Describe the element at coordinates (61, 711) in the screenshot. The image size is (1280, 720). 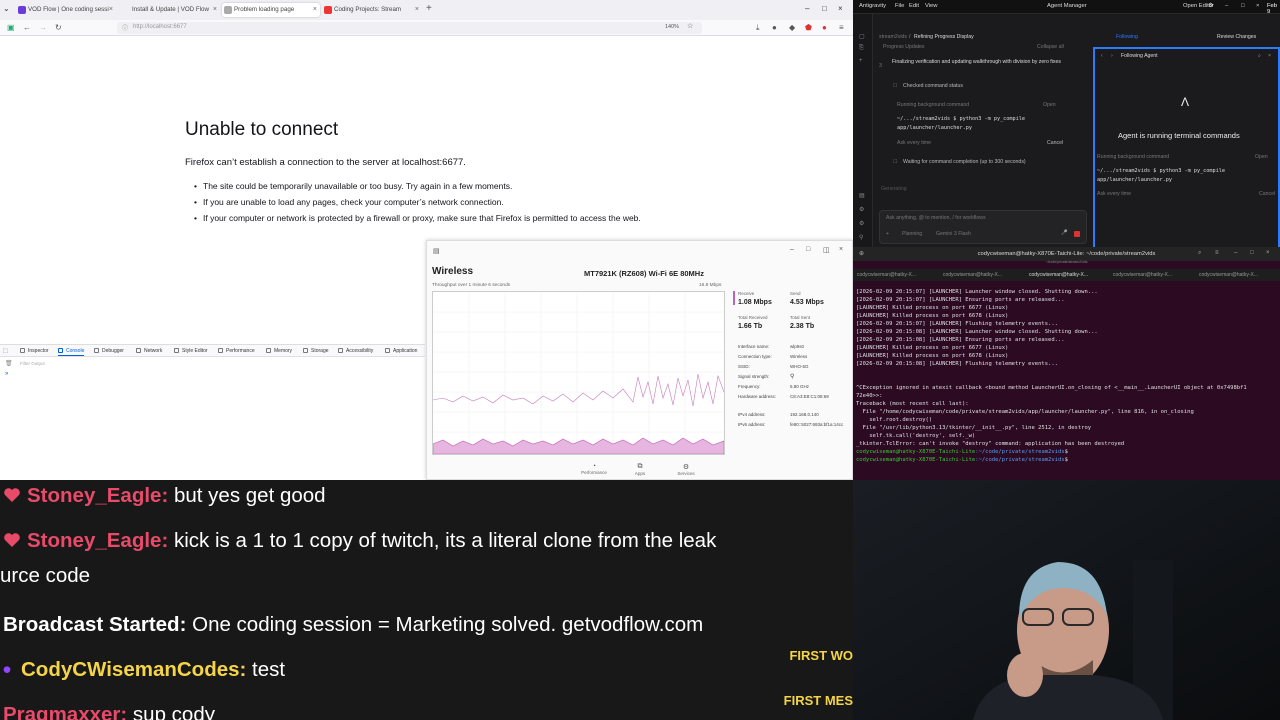
I see `chat-username: Pragmaxxer` at that location.